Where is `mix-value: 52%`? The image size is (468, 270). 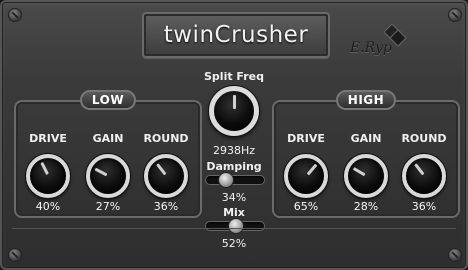 mix-value: 52% is located at coordinates (234, 243).